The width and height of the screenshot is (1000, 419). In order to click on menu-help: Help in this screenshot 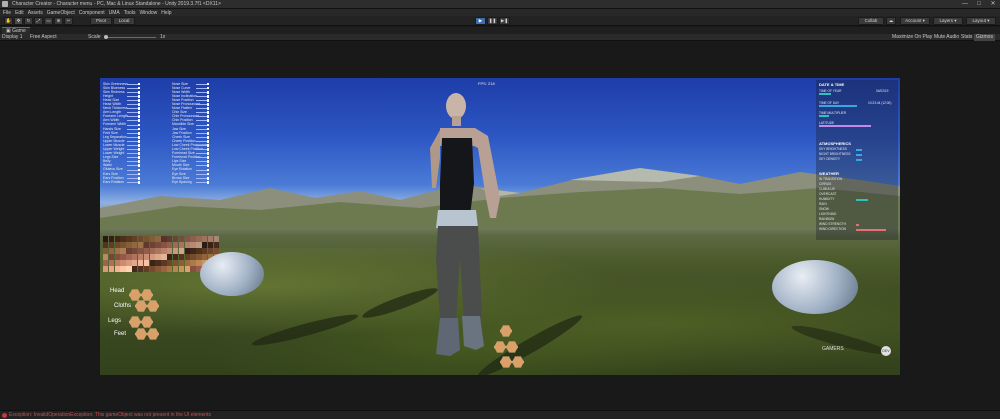, I will do `click(166, 13)`.